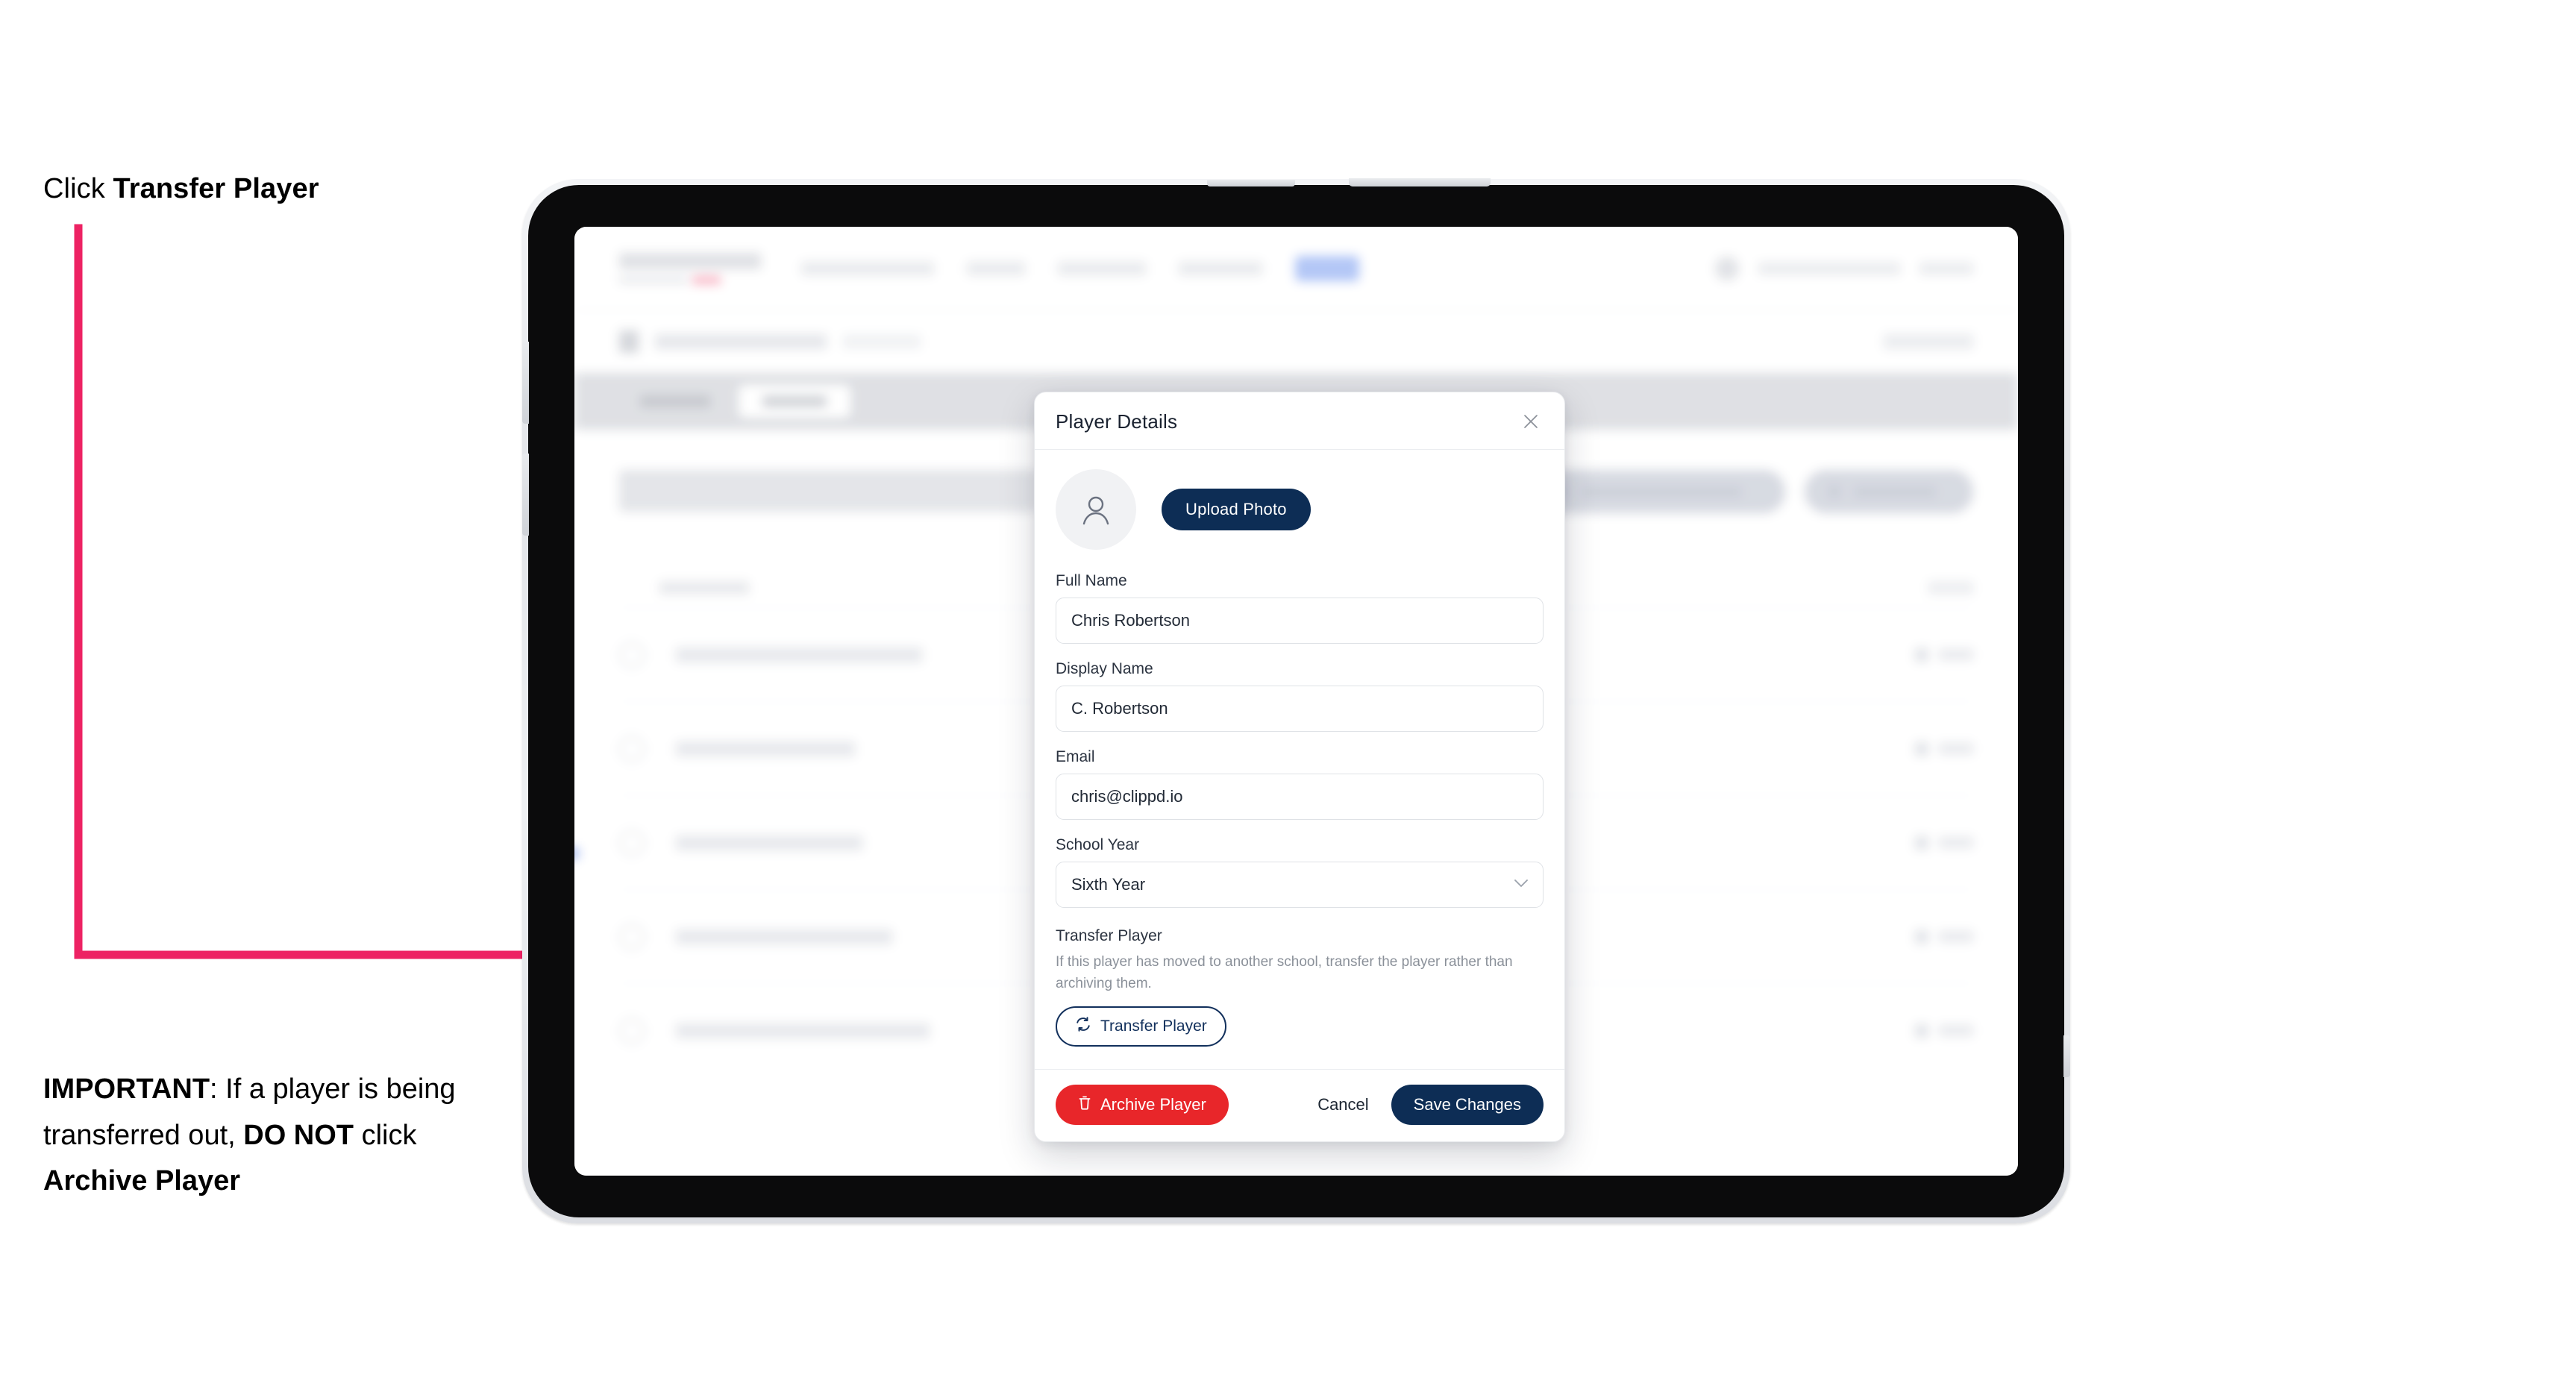  What do you see at coordinates (1083, 1026) in the screenshot?
I see `refresh-cycle-icon` at bounding box center [1083, 1026].